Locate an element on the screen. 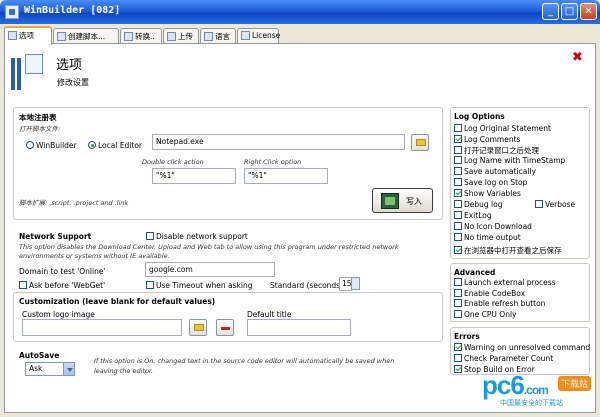 Image resolution: width=600 pixels, height=417 pixels. no-time-output-checkbox: No time output is located at coordinates (487, 237).